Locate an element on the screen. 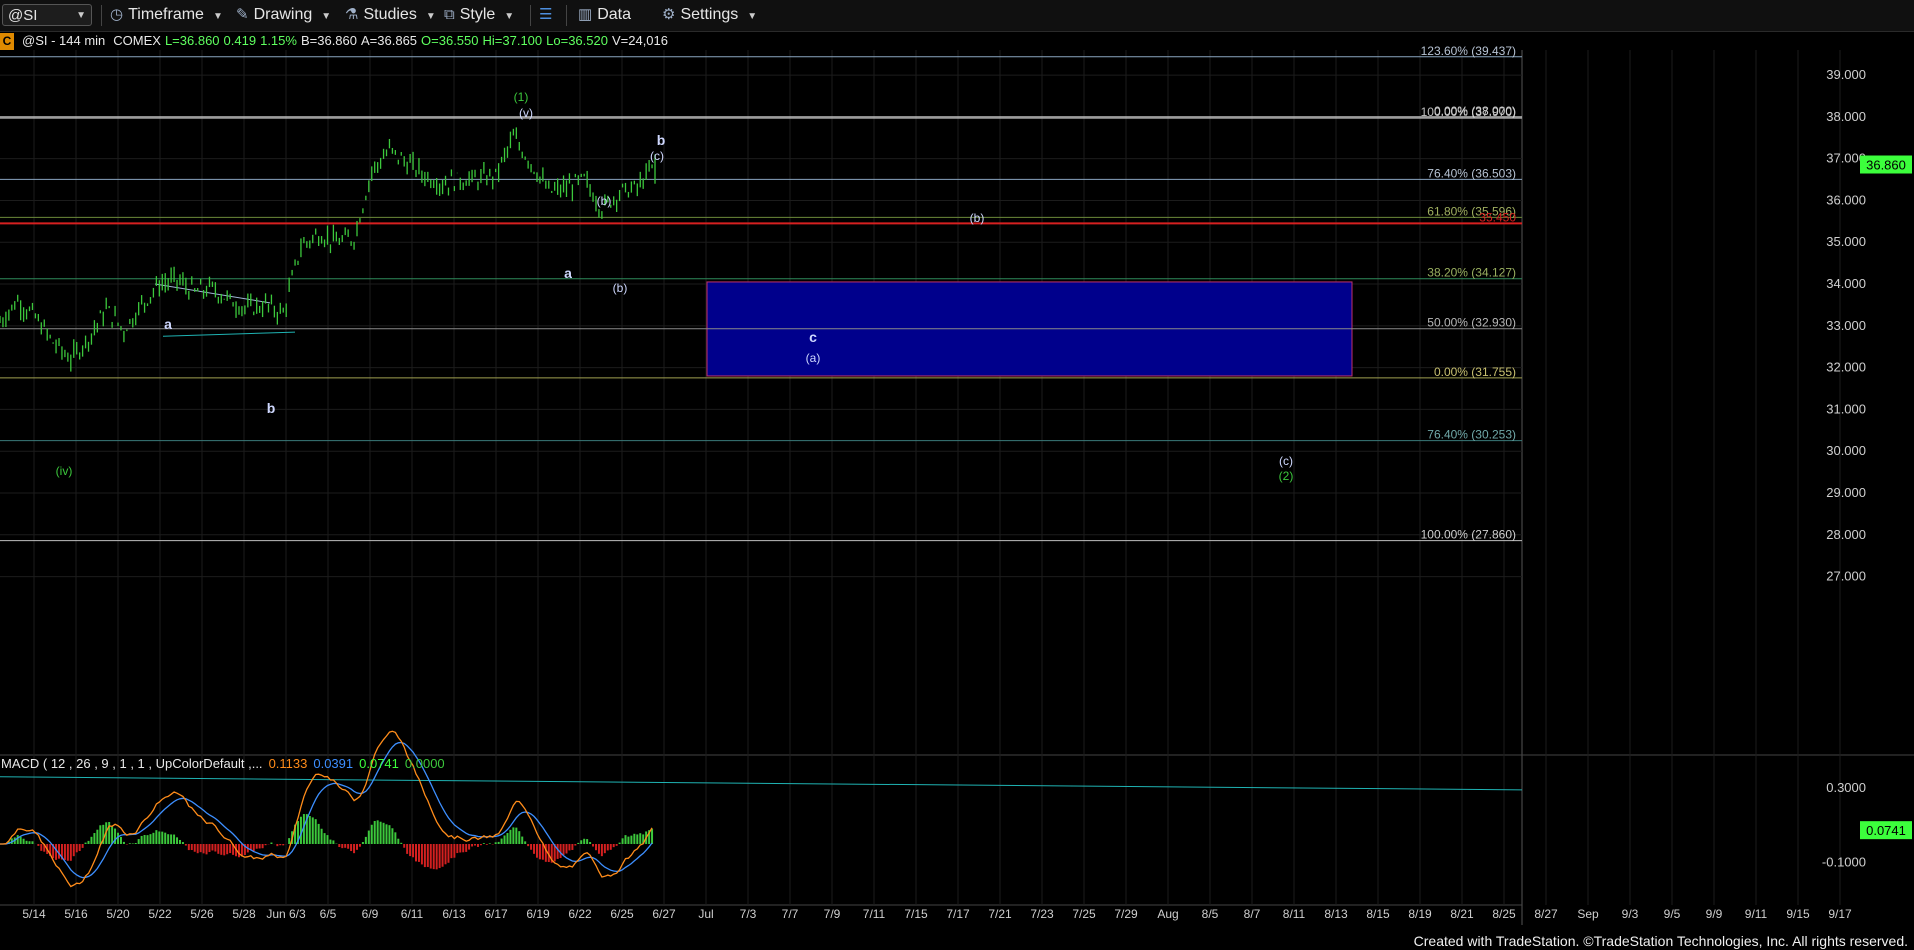 This screenshot has height=950, width=1914. wave-label: (2) is located at coordinates (1286, 476).